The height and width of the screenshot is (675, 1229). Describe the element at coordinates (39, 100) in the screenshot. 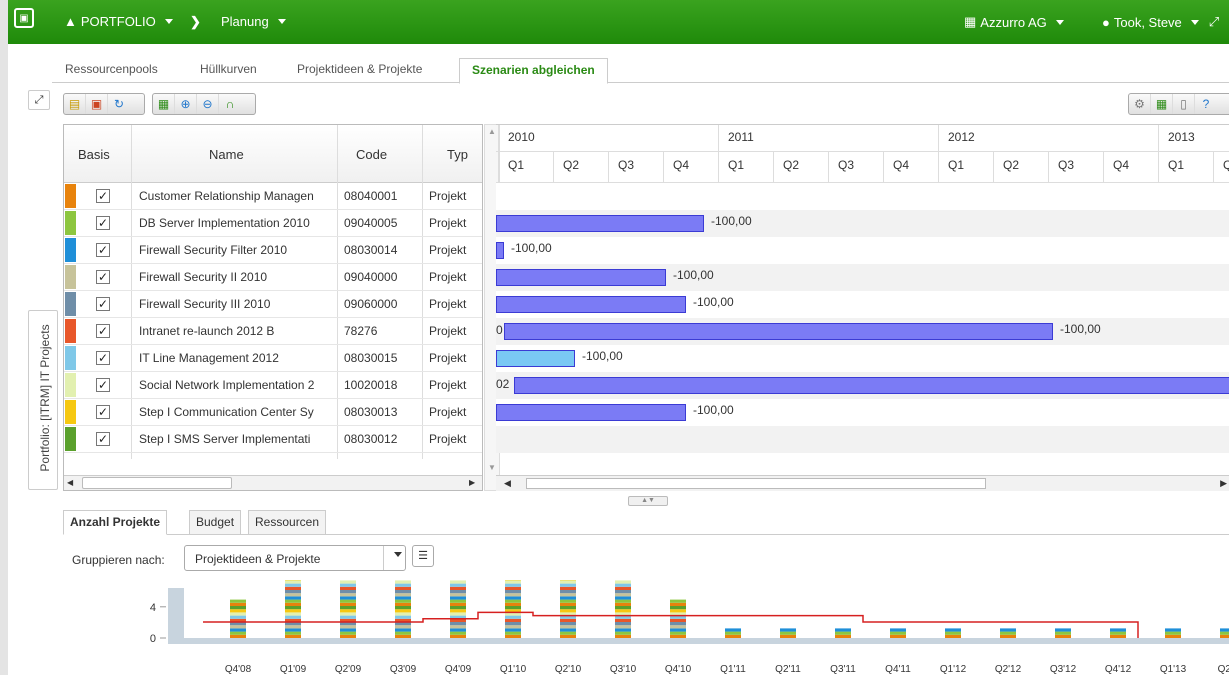

I see `expand-icon: ⤢` at that location.